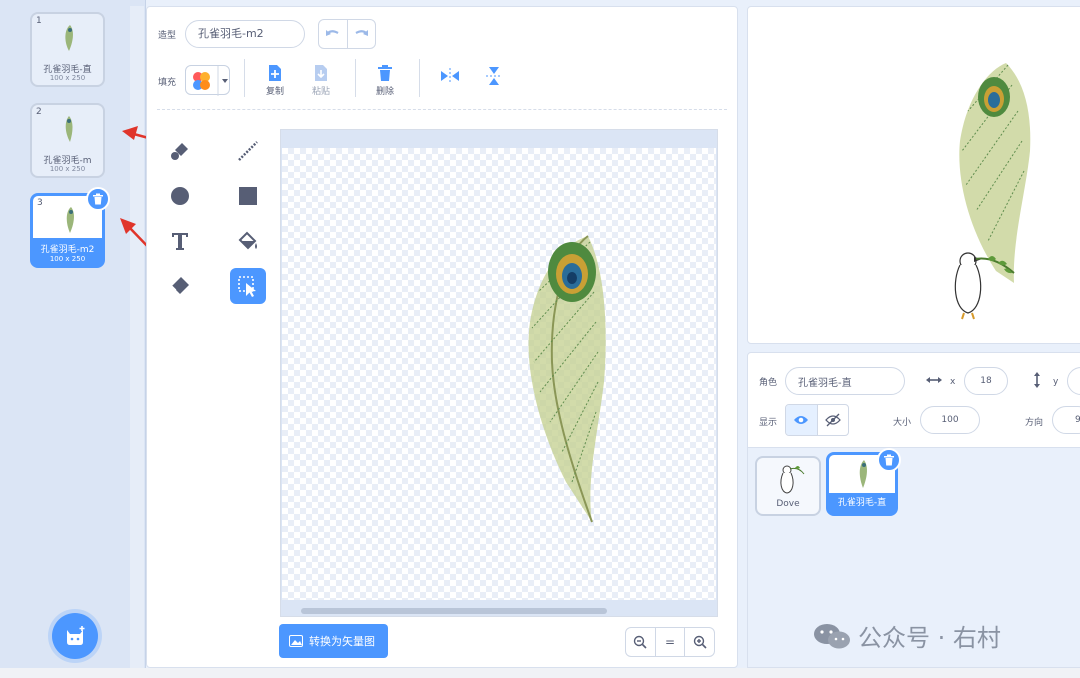  I want to click on x-position-input: 18, so click(986, 381).